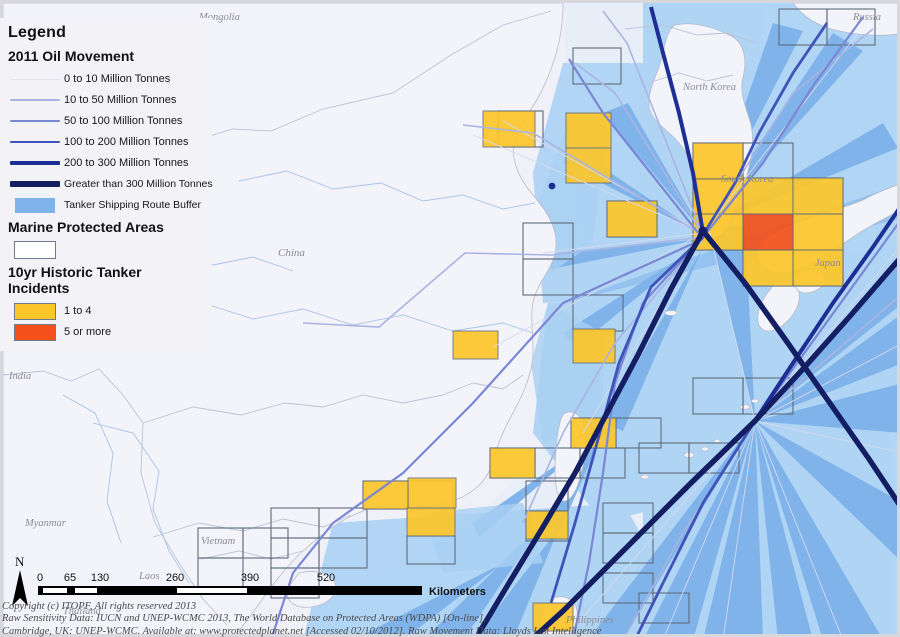  What do you see at coordinates (100, 578) in the screenshot?
I see `scale-tick: 130` at bounding box center [100, 578].